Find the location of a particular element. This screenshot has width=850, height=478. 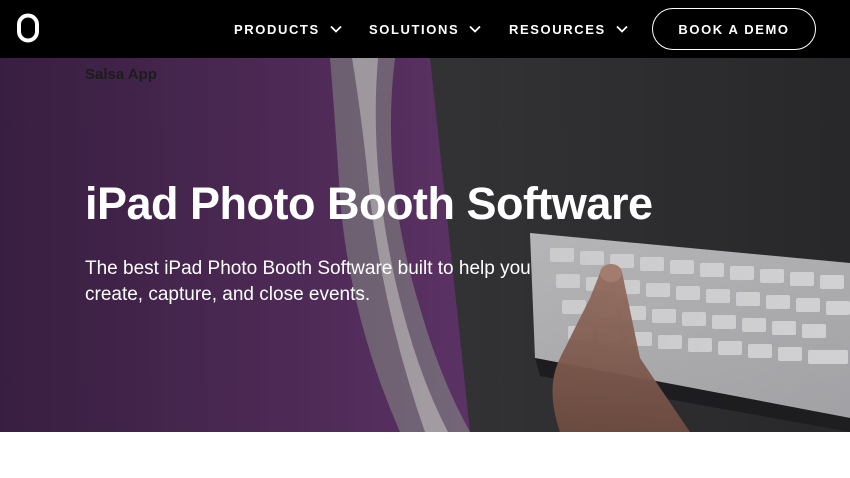

hero-subtitle-line-2: create, capture, and close events. is located at coordinates (228, 294).